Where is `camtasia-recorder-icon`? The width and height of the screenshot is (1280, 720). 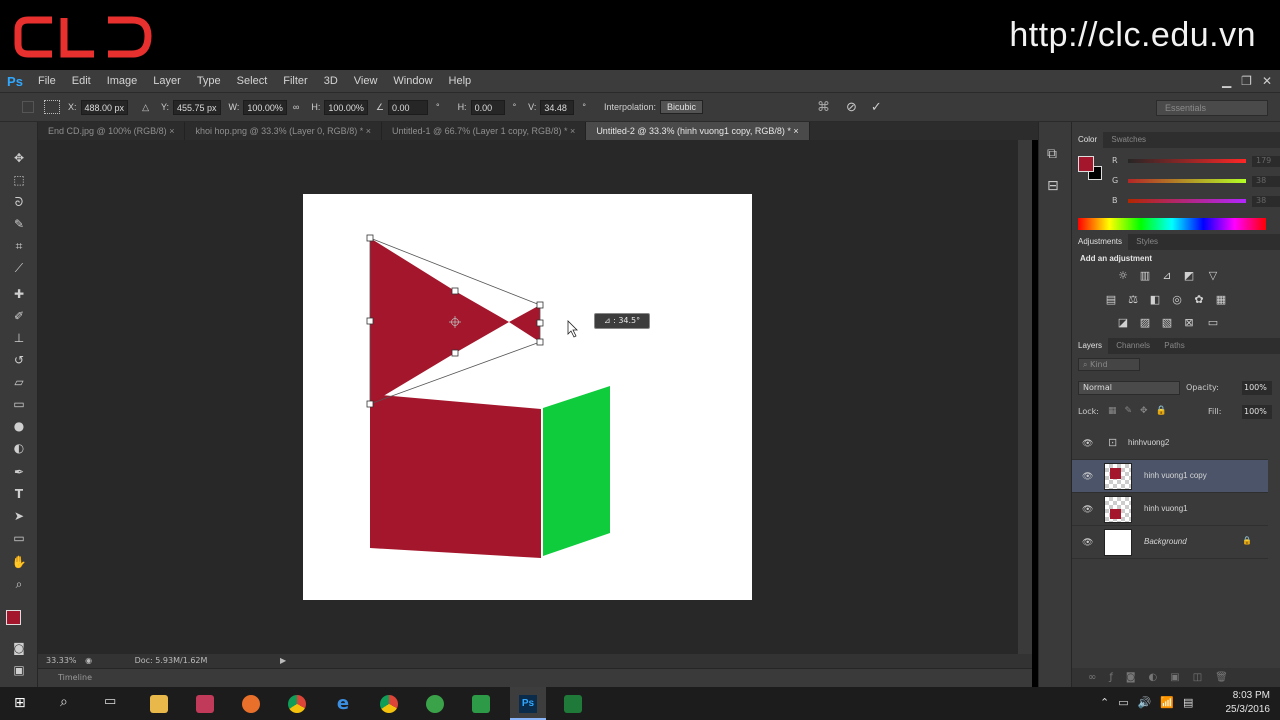
camtasia-recorder-icon is located at coordinates (573, 704).